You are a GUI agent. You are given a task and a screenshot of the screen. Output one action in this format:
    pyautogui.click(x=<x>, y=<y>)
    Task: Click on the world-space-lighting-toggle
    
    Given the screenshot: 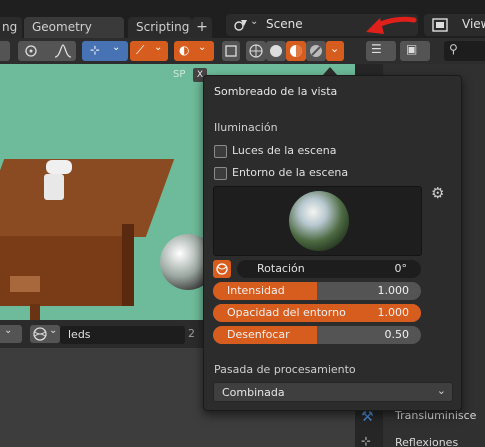 What is the action you would take?
    pyautogui.click(x=222, y=269)
    